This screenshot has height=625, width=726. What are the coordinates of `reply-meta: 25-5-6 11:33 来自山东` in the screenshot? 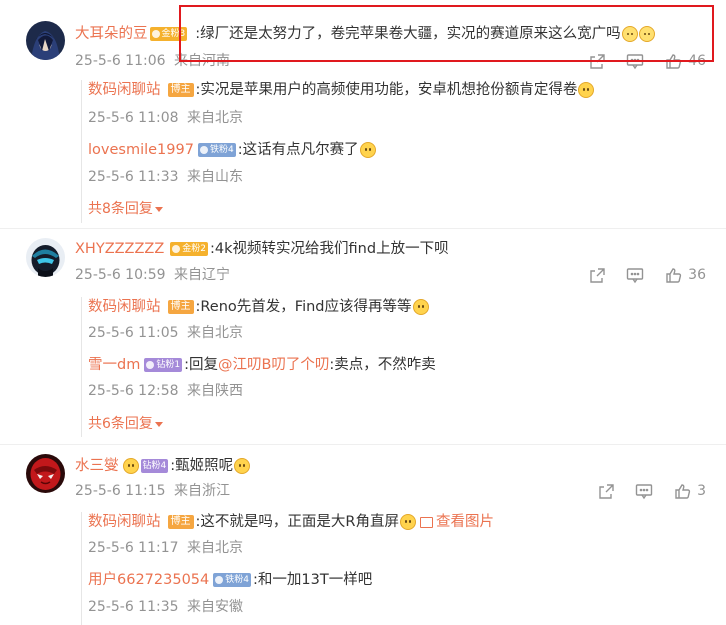 It's located at (165, 177).